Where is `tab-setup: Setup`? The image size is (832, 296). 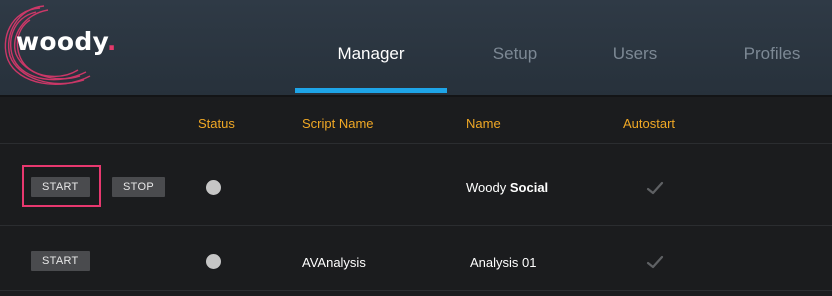
tab-setup: Setup is located at coordinates (515, 57).